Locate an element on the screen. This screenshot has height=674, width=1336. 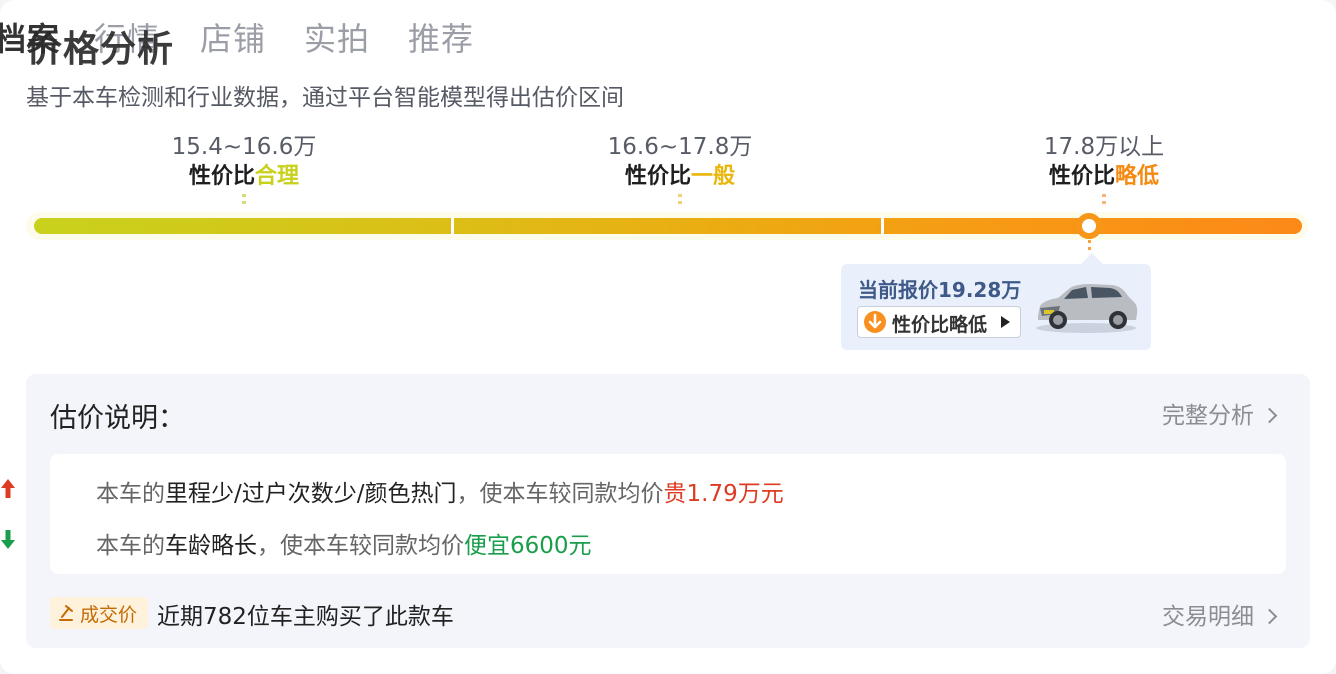
reason-delta: 便宜6600元 is located at coordinates (528, 546).